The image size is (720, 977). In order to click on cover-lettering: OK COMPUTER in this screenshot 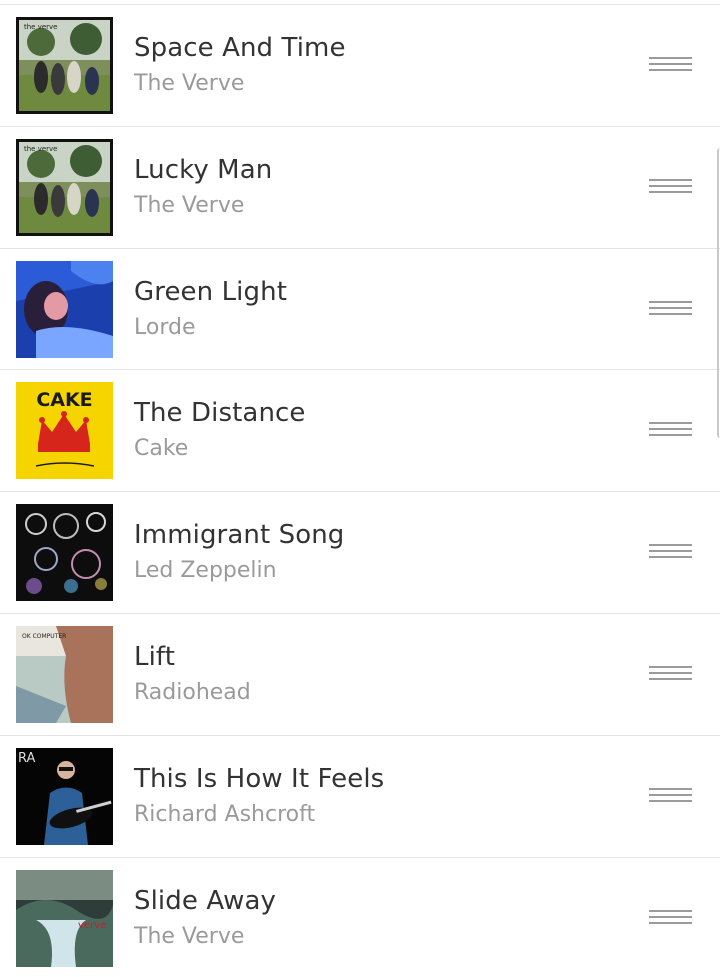, I will do `click(44, 636)`.